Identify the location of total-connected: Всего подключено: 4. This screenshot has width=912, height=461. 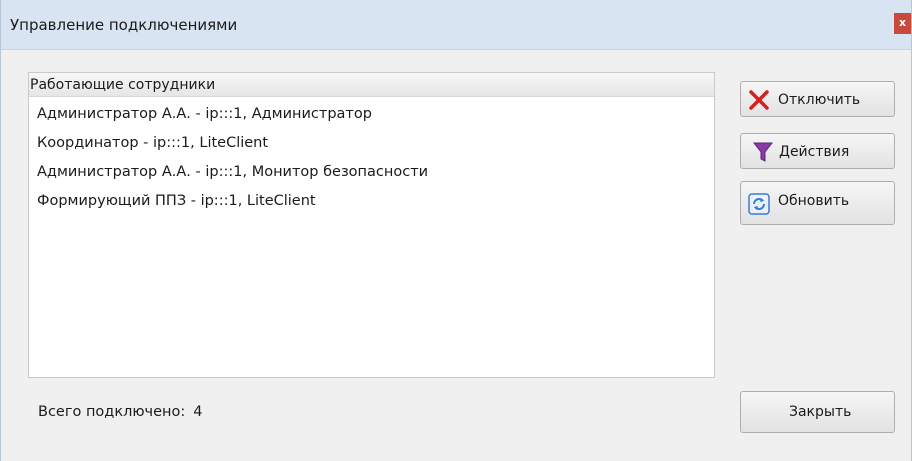
(120, 412).